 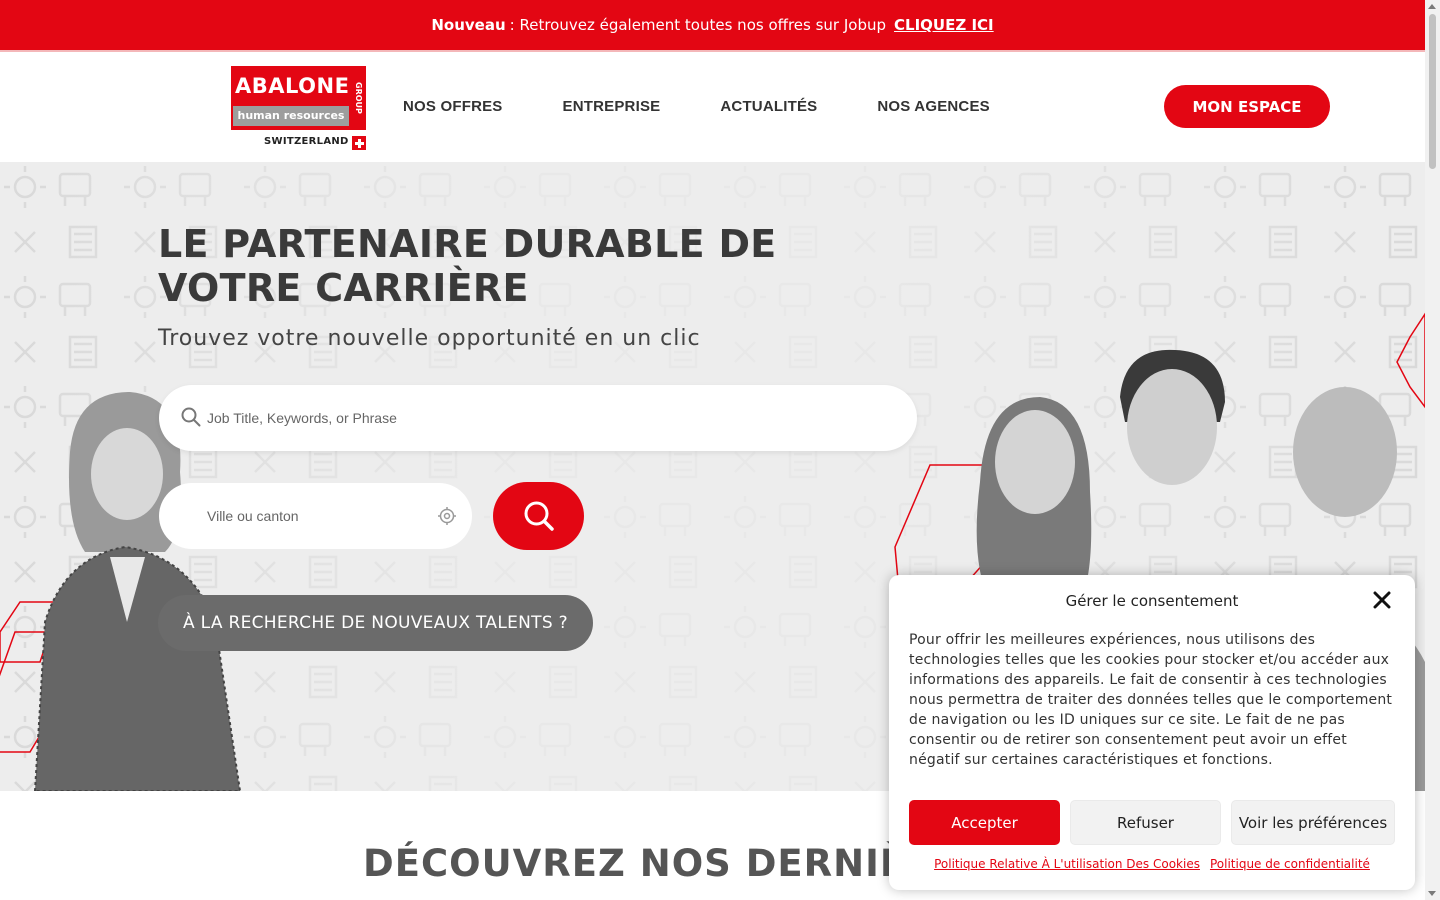 I want to click on nav-item-entreprise: ENTREPRISE, so click(x=612, y=106).